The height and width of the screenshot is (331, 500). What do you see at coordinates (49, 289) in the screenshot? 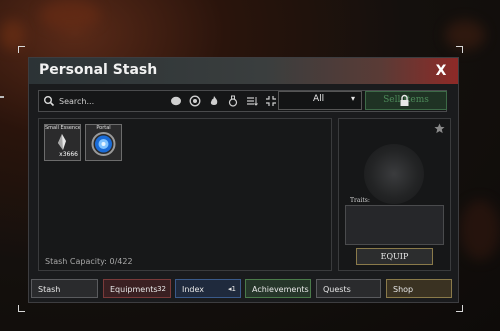
I see `tab-label: Stash` at bounding box center [49, 289].